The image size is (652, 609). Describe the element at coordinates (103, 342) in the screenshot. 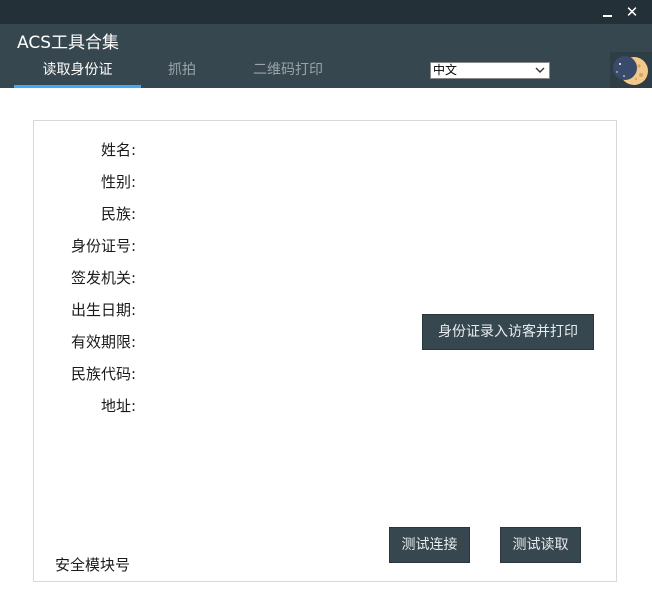

I see `validity-period-label: 有效期限:` at that location.